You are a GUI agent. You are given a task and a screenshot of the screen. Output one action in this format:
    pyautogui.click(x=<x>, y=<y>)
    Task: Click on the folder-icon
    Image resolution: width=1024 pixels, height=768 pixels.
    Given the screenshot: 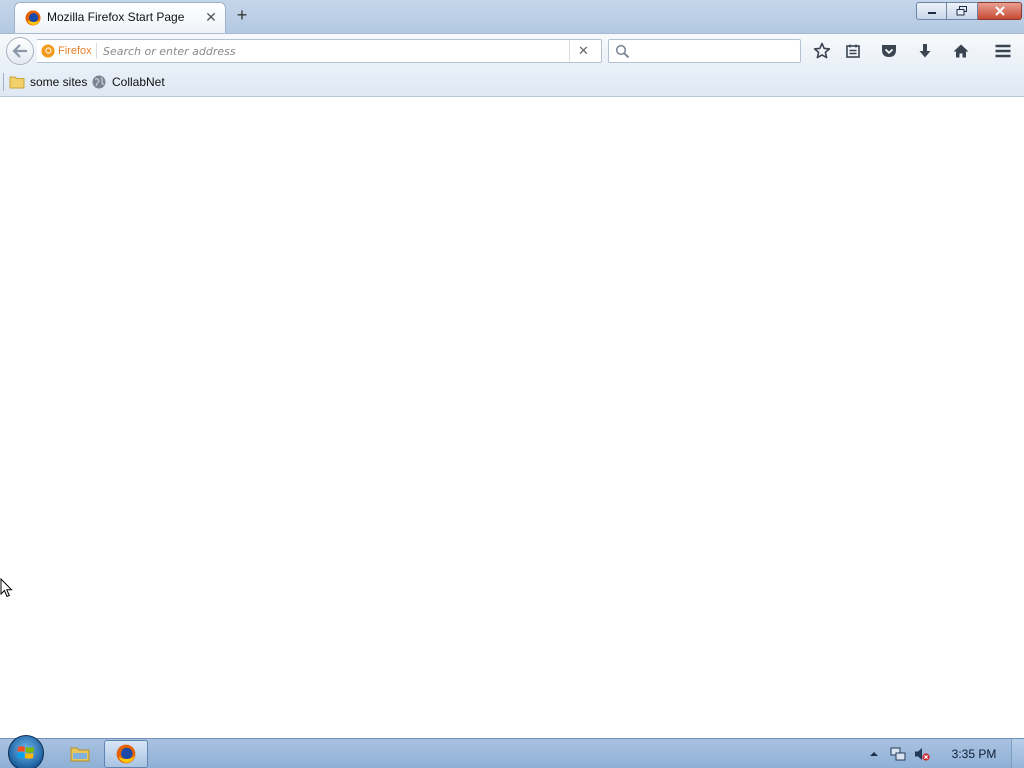 What is the action you would take?
    pyautogui.click(x=17, y=82)
    